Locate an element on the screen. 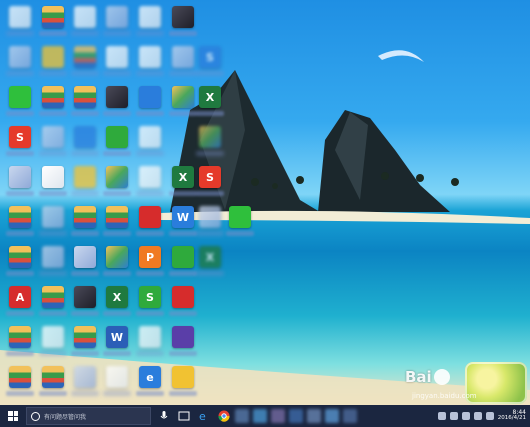 Image resolution: width=530 pixels, height=427 pixels. start-button is located at coordinates (13, 416).